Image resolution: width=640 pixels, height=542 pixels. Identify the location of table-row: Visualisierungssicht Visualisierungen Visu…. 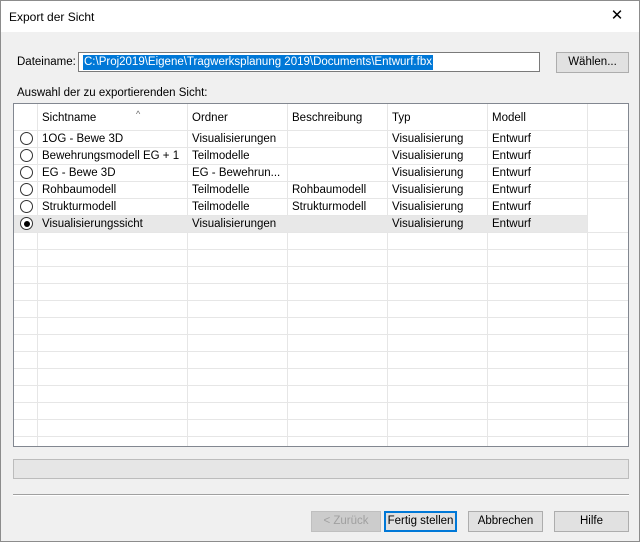
(300, 224).